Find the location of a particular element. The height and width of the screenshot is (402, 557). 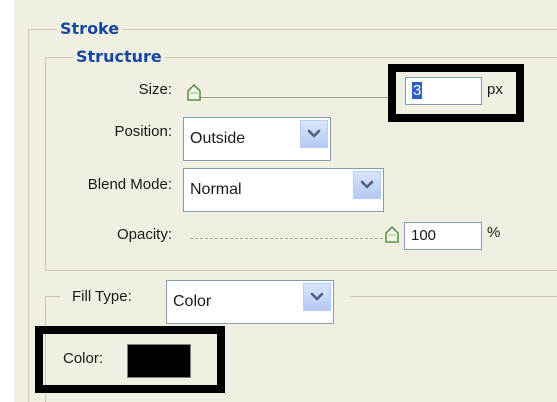

fill-type-label: Fill Type: is located at coordinates (102, 296).